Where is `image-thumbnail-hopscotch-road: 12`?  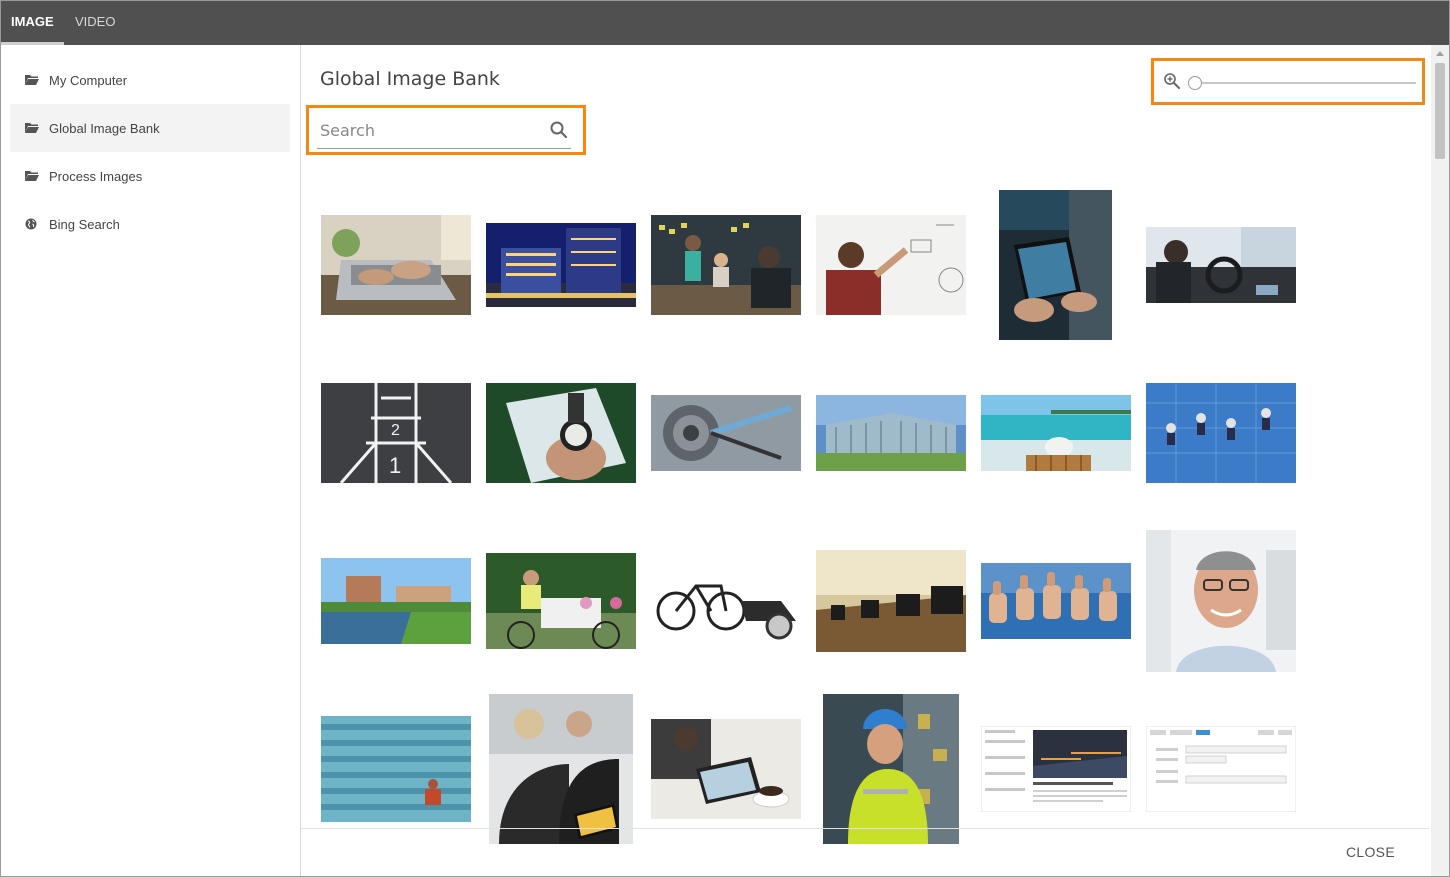
image-thumbnail-hopscotch-road: 12 is located at coordinates (395, 433).